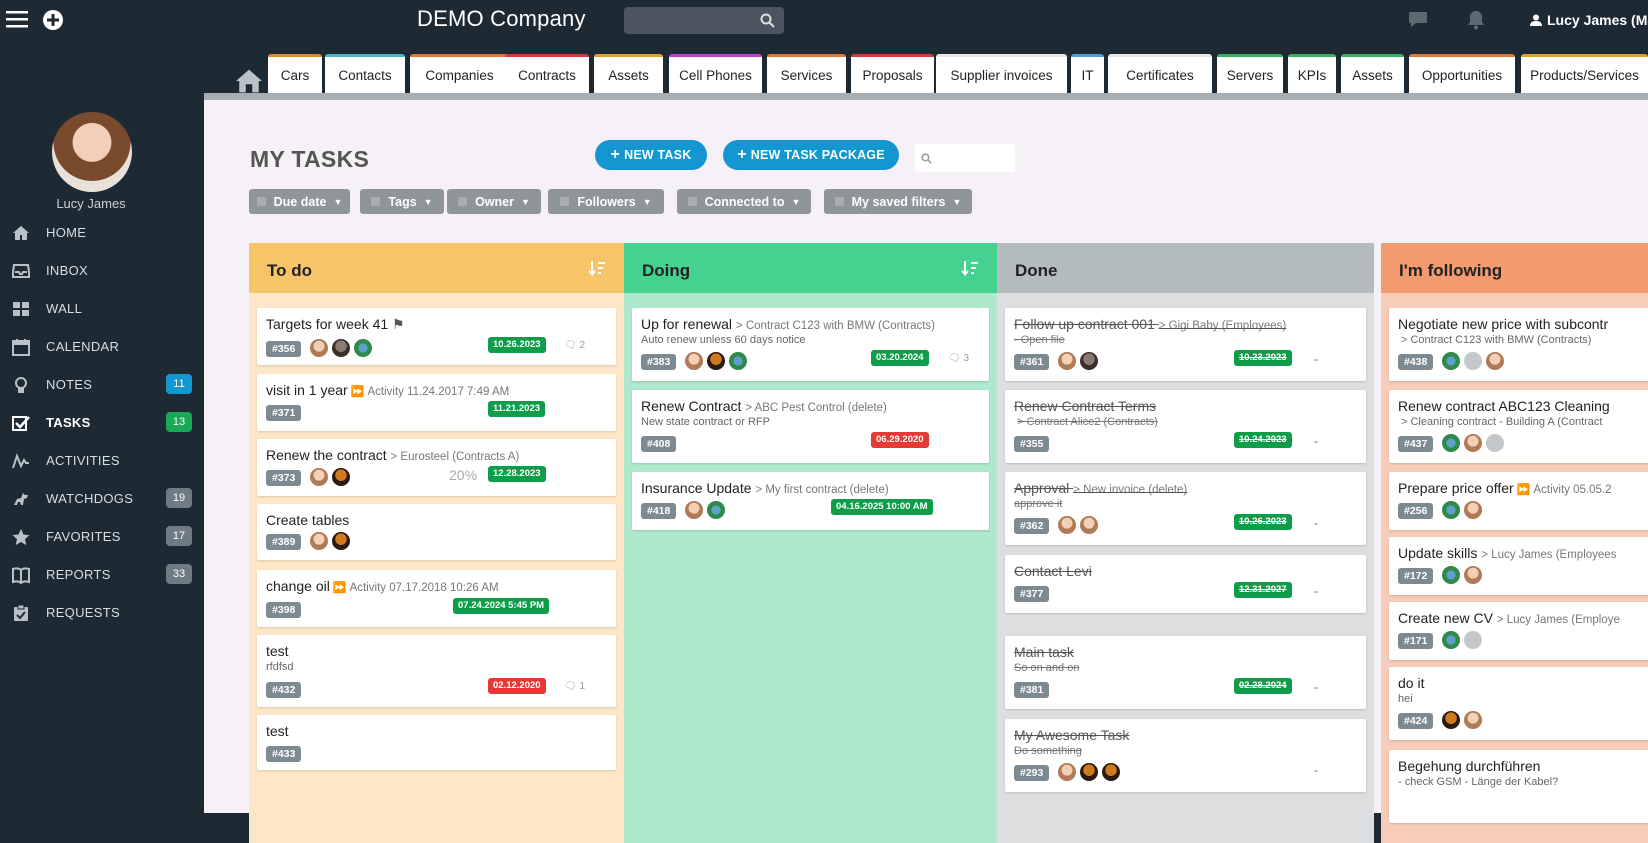  What do you see at coordinates (1312, 74) in the screenshot?
I see `tab-kpis: KPIs` at bounding box center [1312, 74].